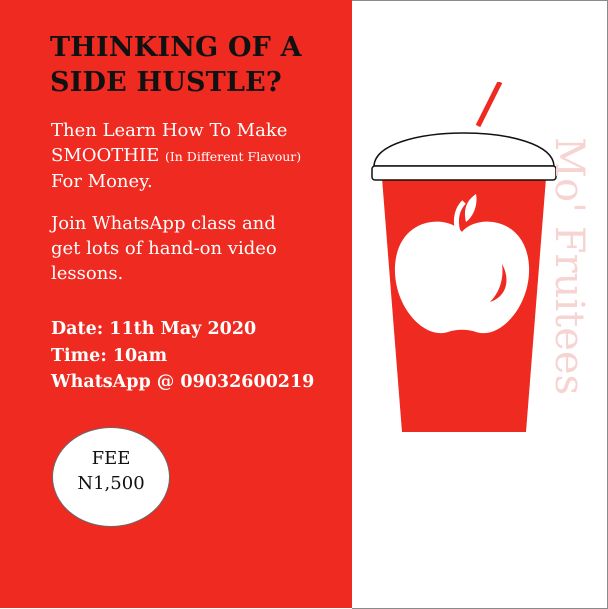 The width and height of the screenshot is (608, 609). I want to click on intro-line-2: SMOOTHIE (In Different Flavour), so click(201, 156).